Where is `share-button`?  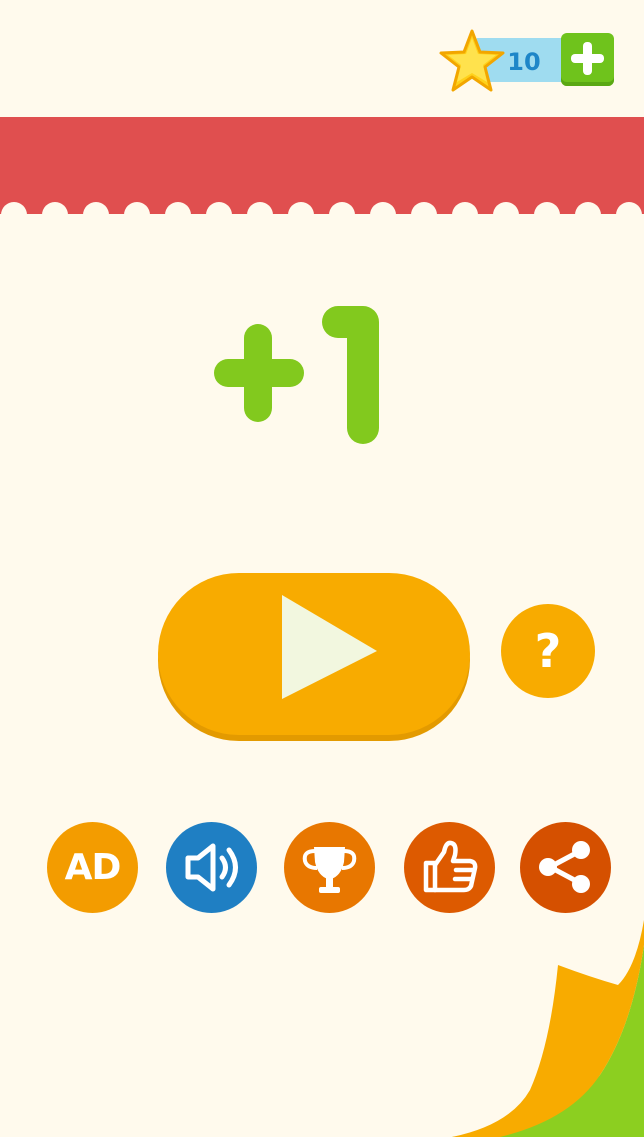
share-button is located at coordinates (565, 867).